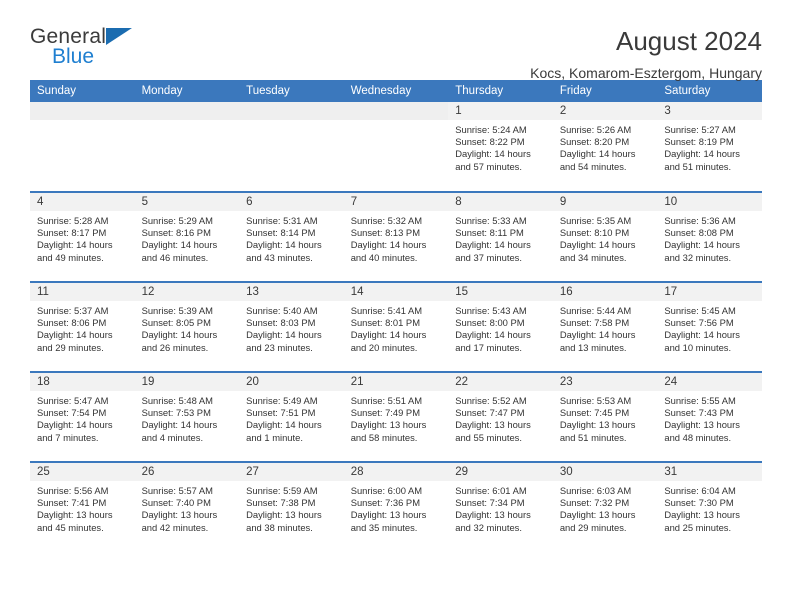 The image size is (792, 612). I want to click on day-number: 16, so click(605, 292).